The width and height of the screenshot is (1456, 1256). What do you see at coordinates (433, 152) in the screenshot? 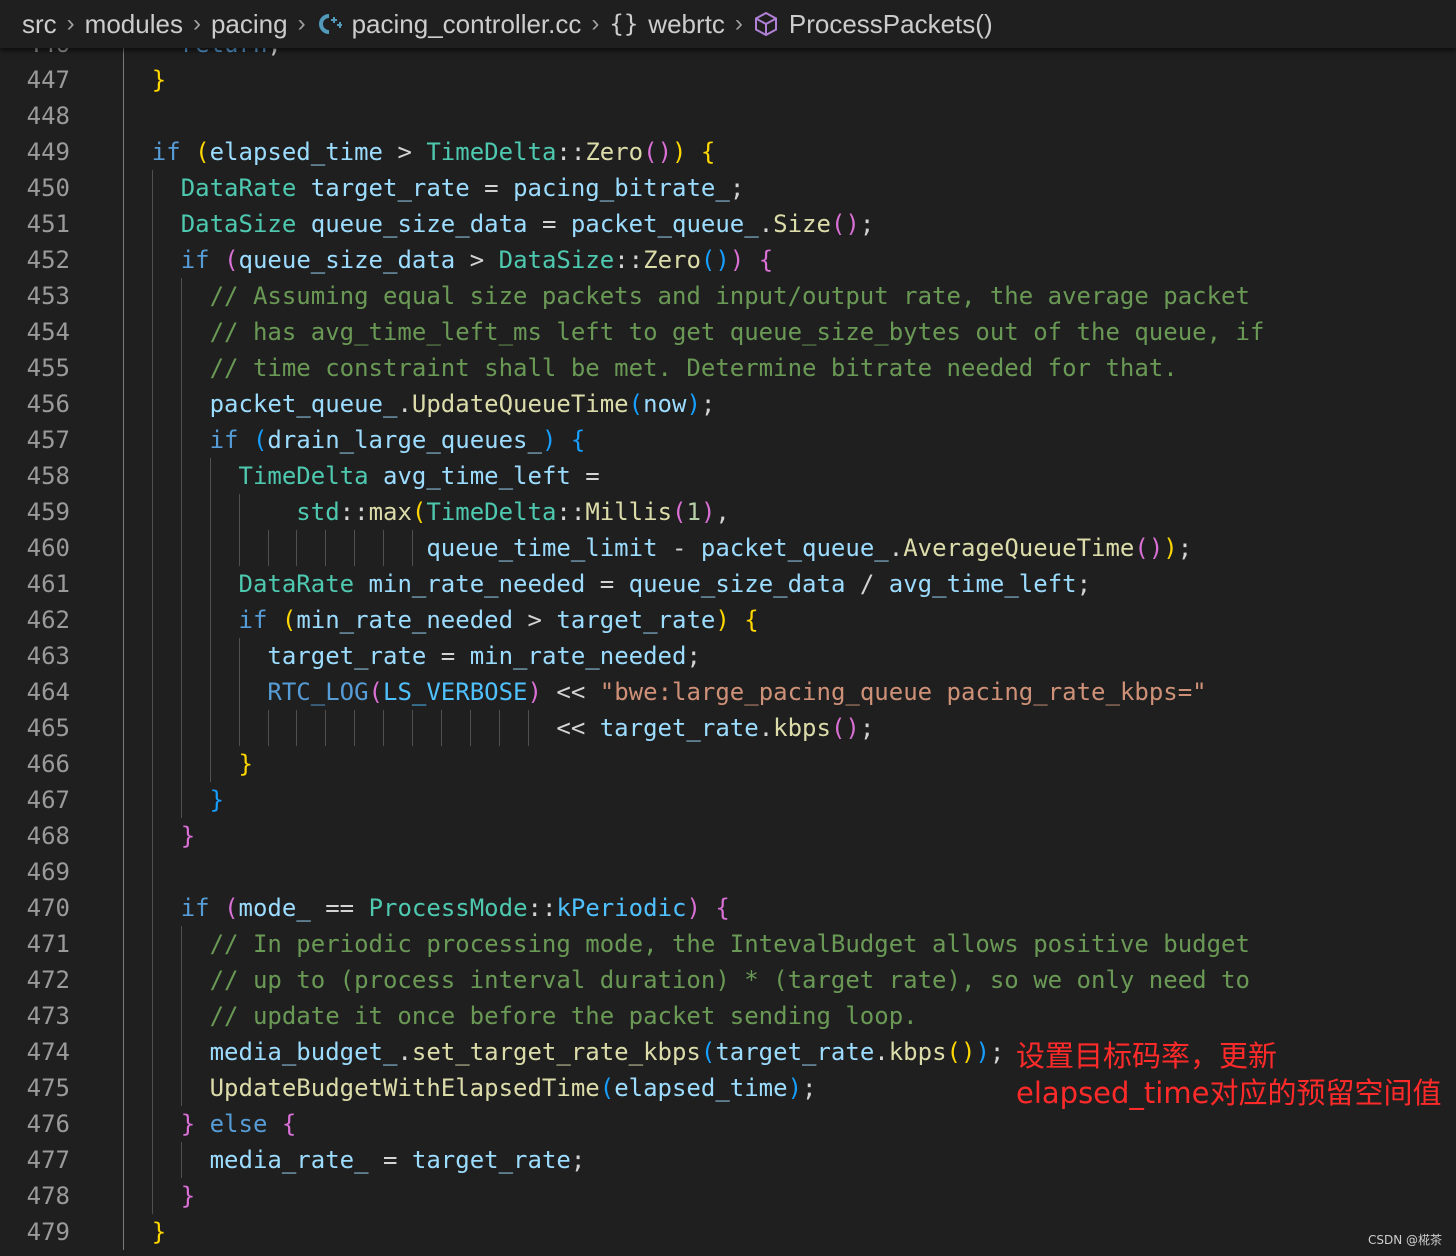
I see `code-text: if (elapsed_time > TimeDelta::Zero()) {` at bounding box center [433, 152].